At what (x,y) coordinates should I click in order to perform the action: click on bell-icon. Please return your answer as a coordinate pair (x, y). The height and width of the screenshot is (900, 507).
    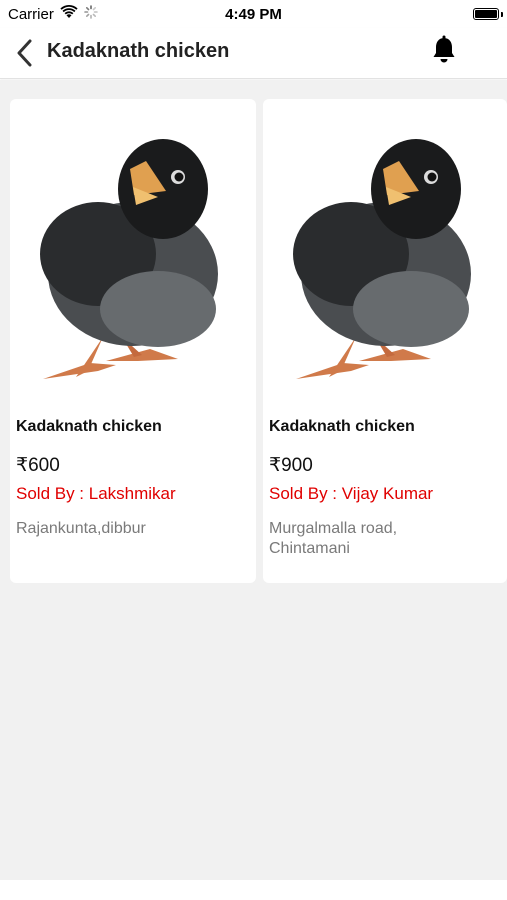
    Looking at the image, I should click on (444, 49).